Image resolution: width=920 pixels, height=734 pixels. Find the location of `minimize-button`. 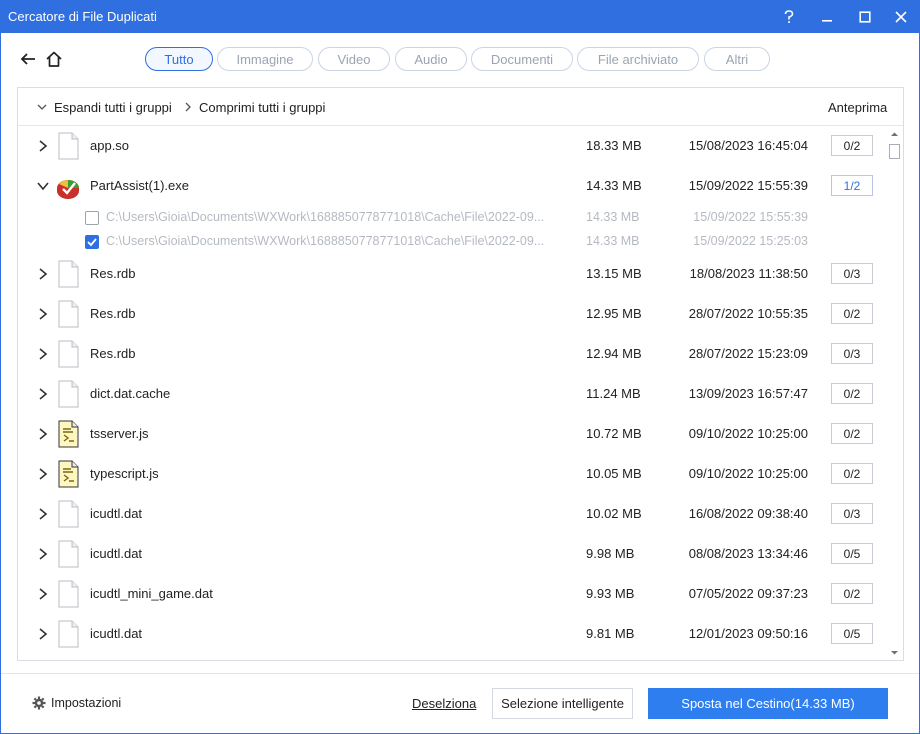

minimize-button is located at coordinates (827, 16).